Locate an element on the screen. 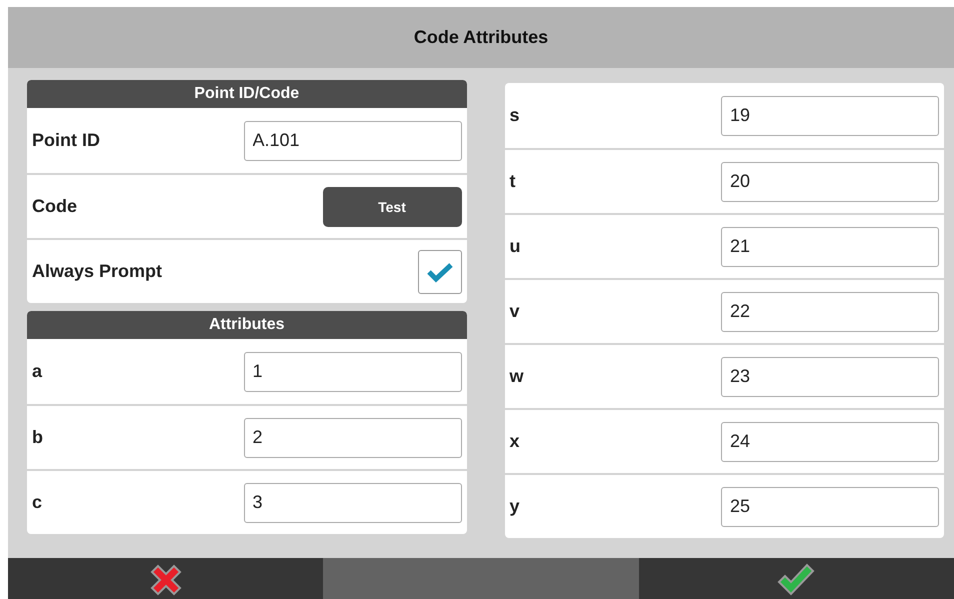 The height and width of the screenshot is (599, 954). field-label: Point ID is located at coordinates (66, 140).